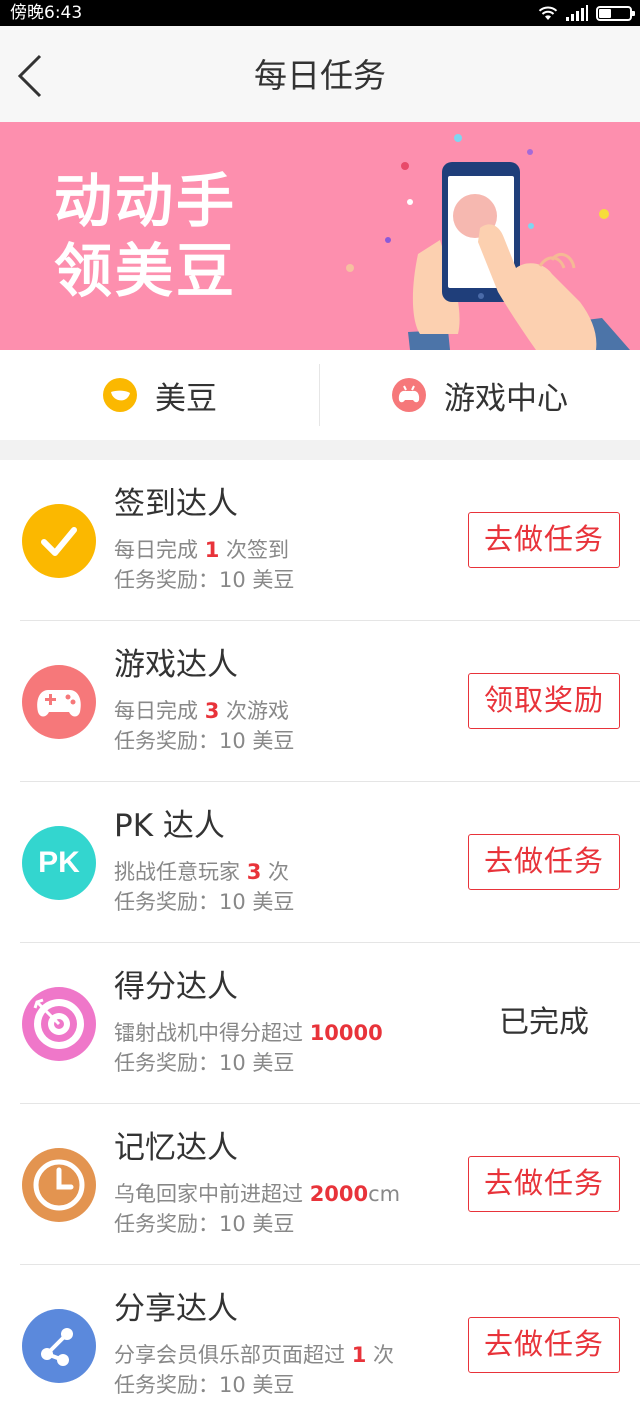  What do you see at coordinates (488, 242) in the screenshot?
I see `phone-hand-illustration` at bounding box center [488, 242].